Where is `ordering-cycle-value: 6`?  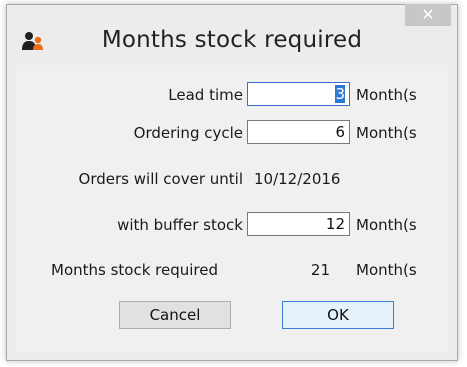
ordering-cycle-value: 6 is located at coordinates (340, 132).